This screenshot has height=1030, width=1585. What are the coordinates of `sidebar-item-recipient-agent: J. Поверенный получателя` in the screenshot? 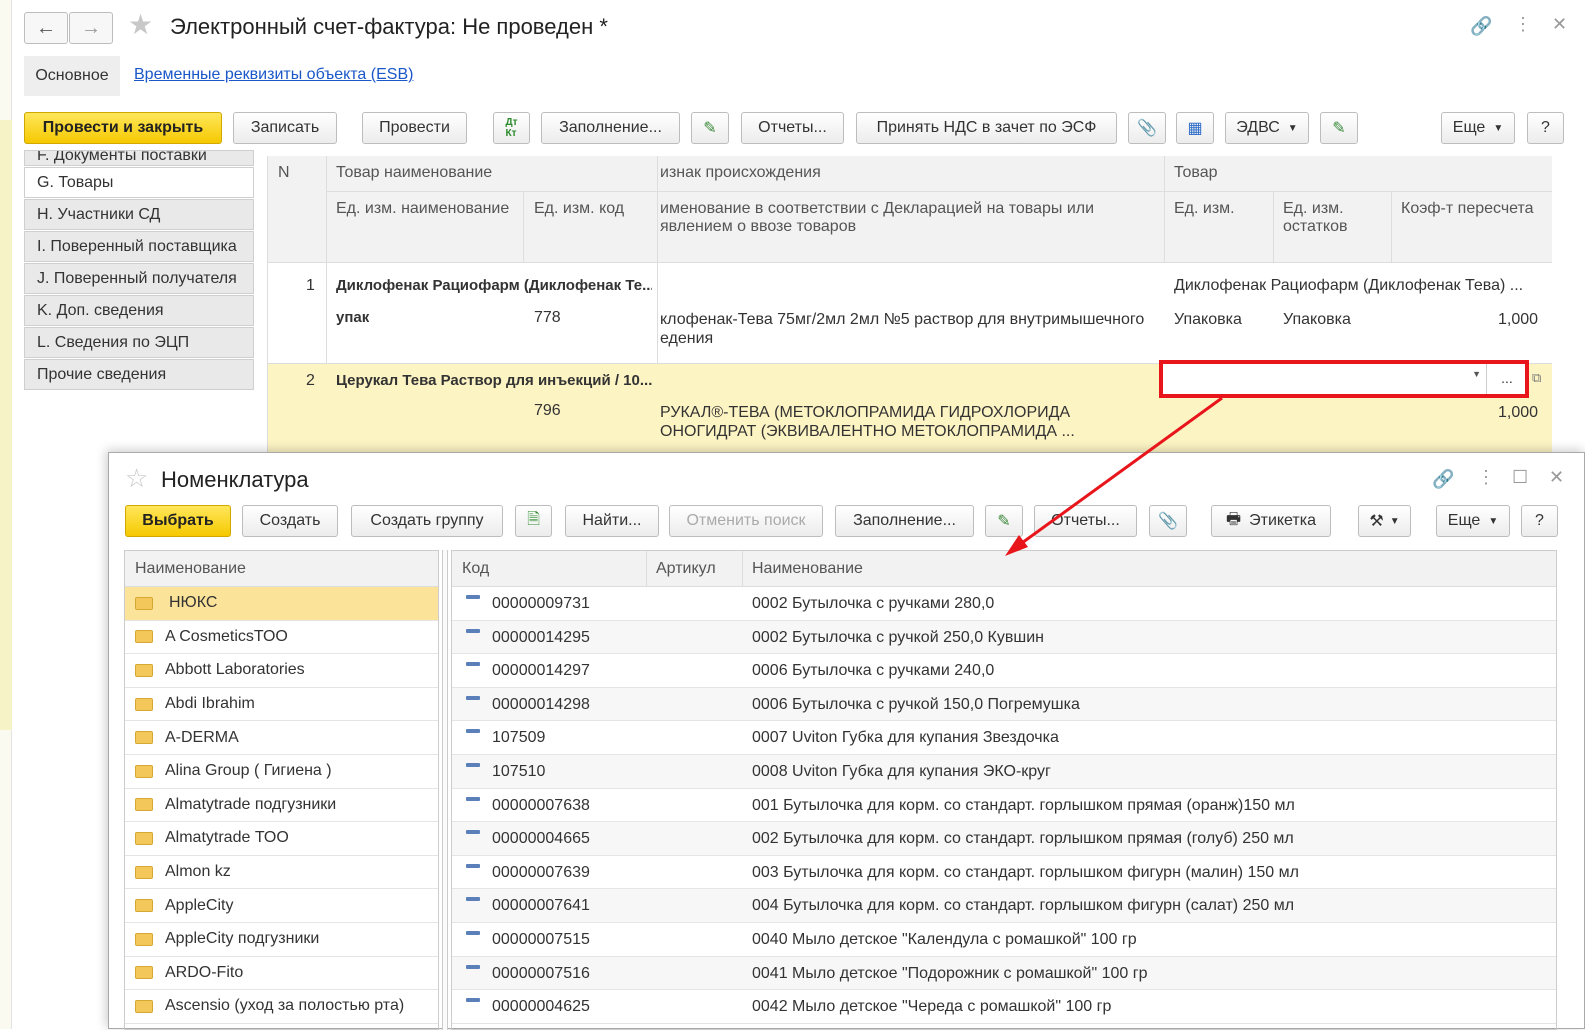 It's located at (139, 278).